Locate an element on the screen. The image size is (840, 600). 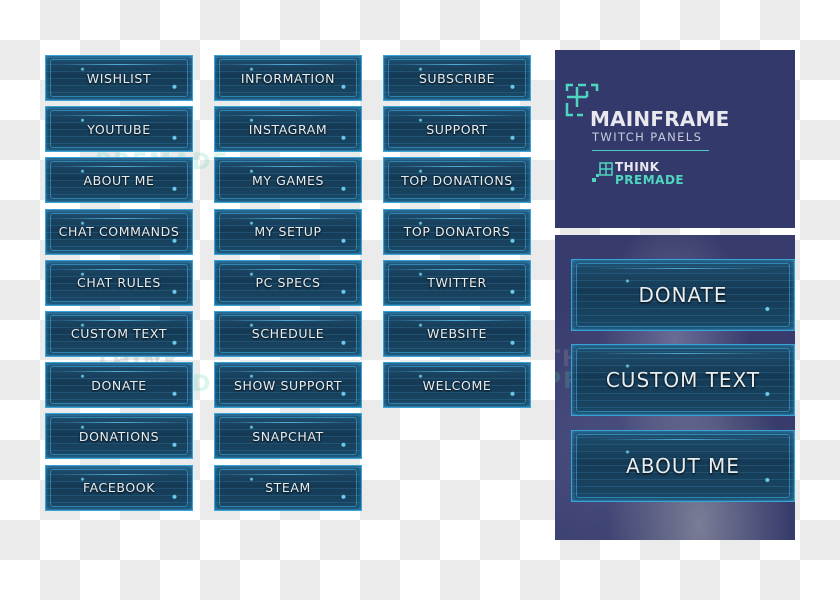
panel-top-donators: TOP DONATORS is located at coordinates (457, 231).